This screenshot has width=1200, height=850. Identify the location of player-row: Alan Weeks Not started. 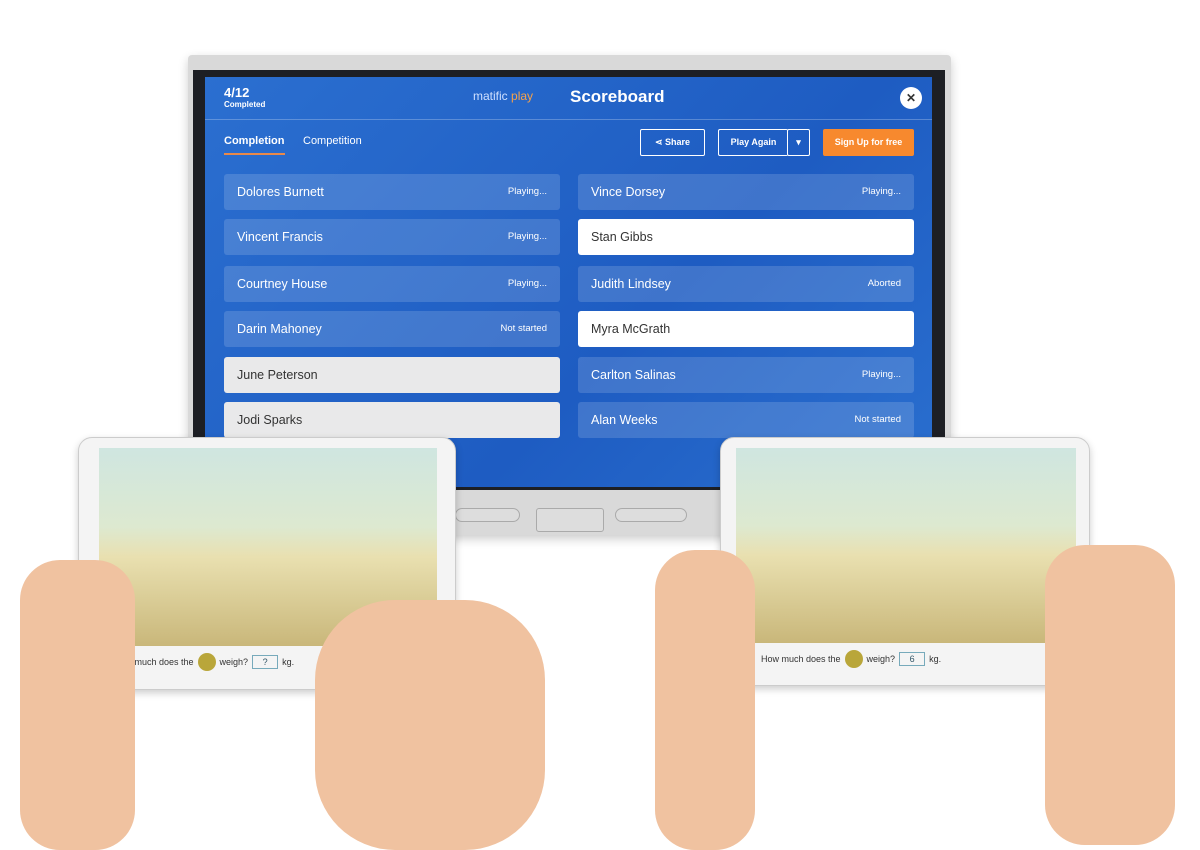
(746, 420).